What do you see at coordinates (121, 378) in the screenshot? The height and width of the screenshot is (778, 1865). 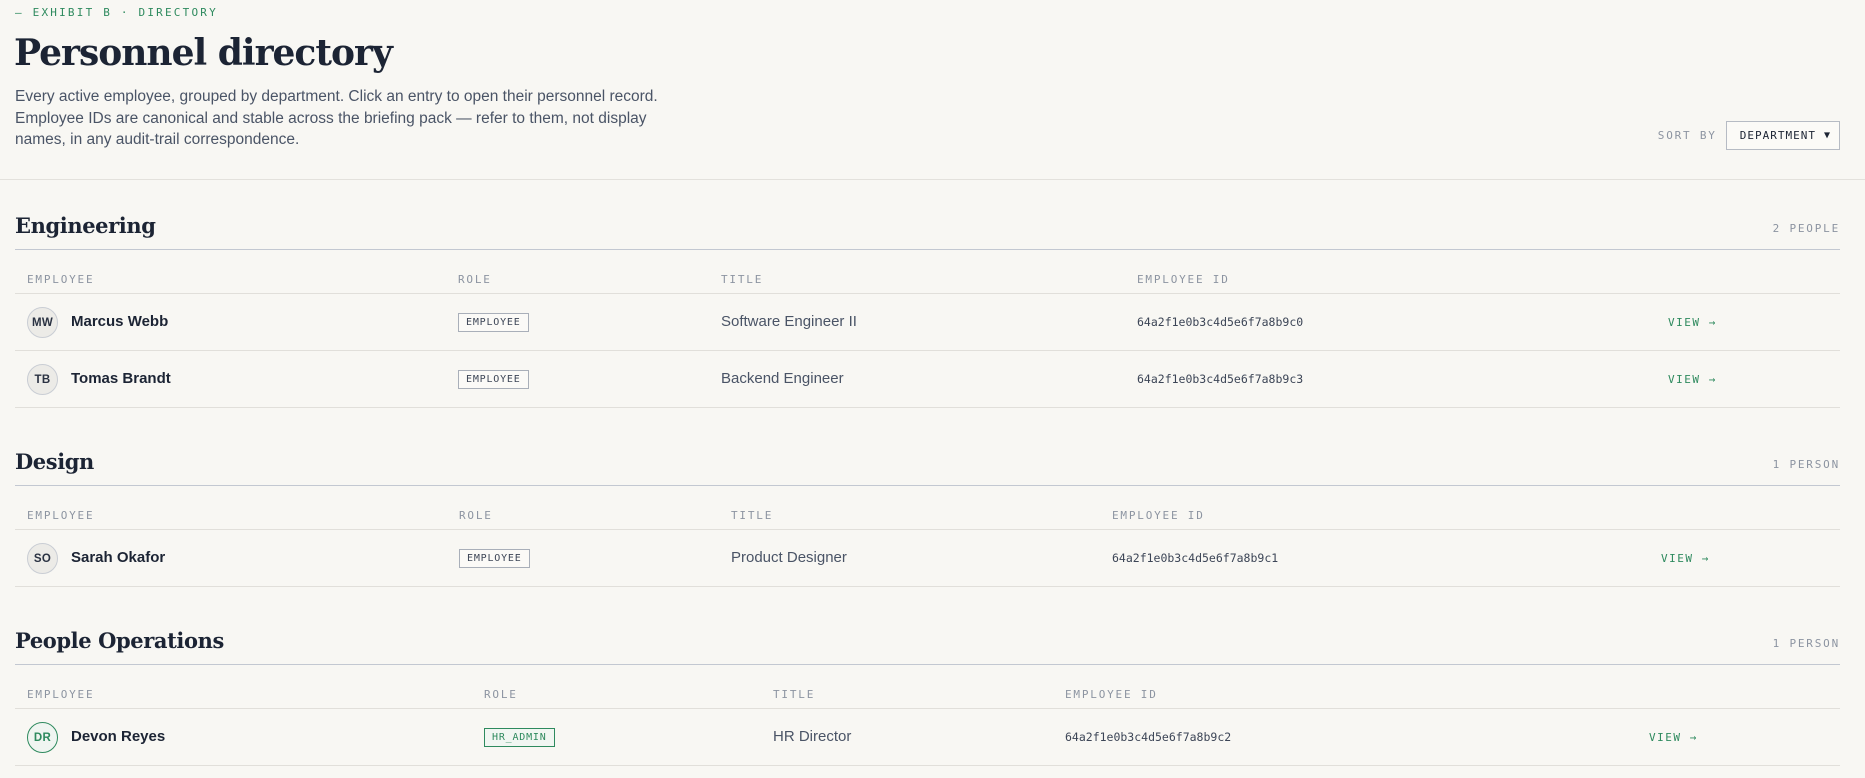 I see `employee-name: Tomas Brandt` at bounding box center [121, 378].